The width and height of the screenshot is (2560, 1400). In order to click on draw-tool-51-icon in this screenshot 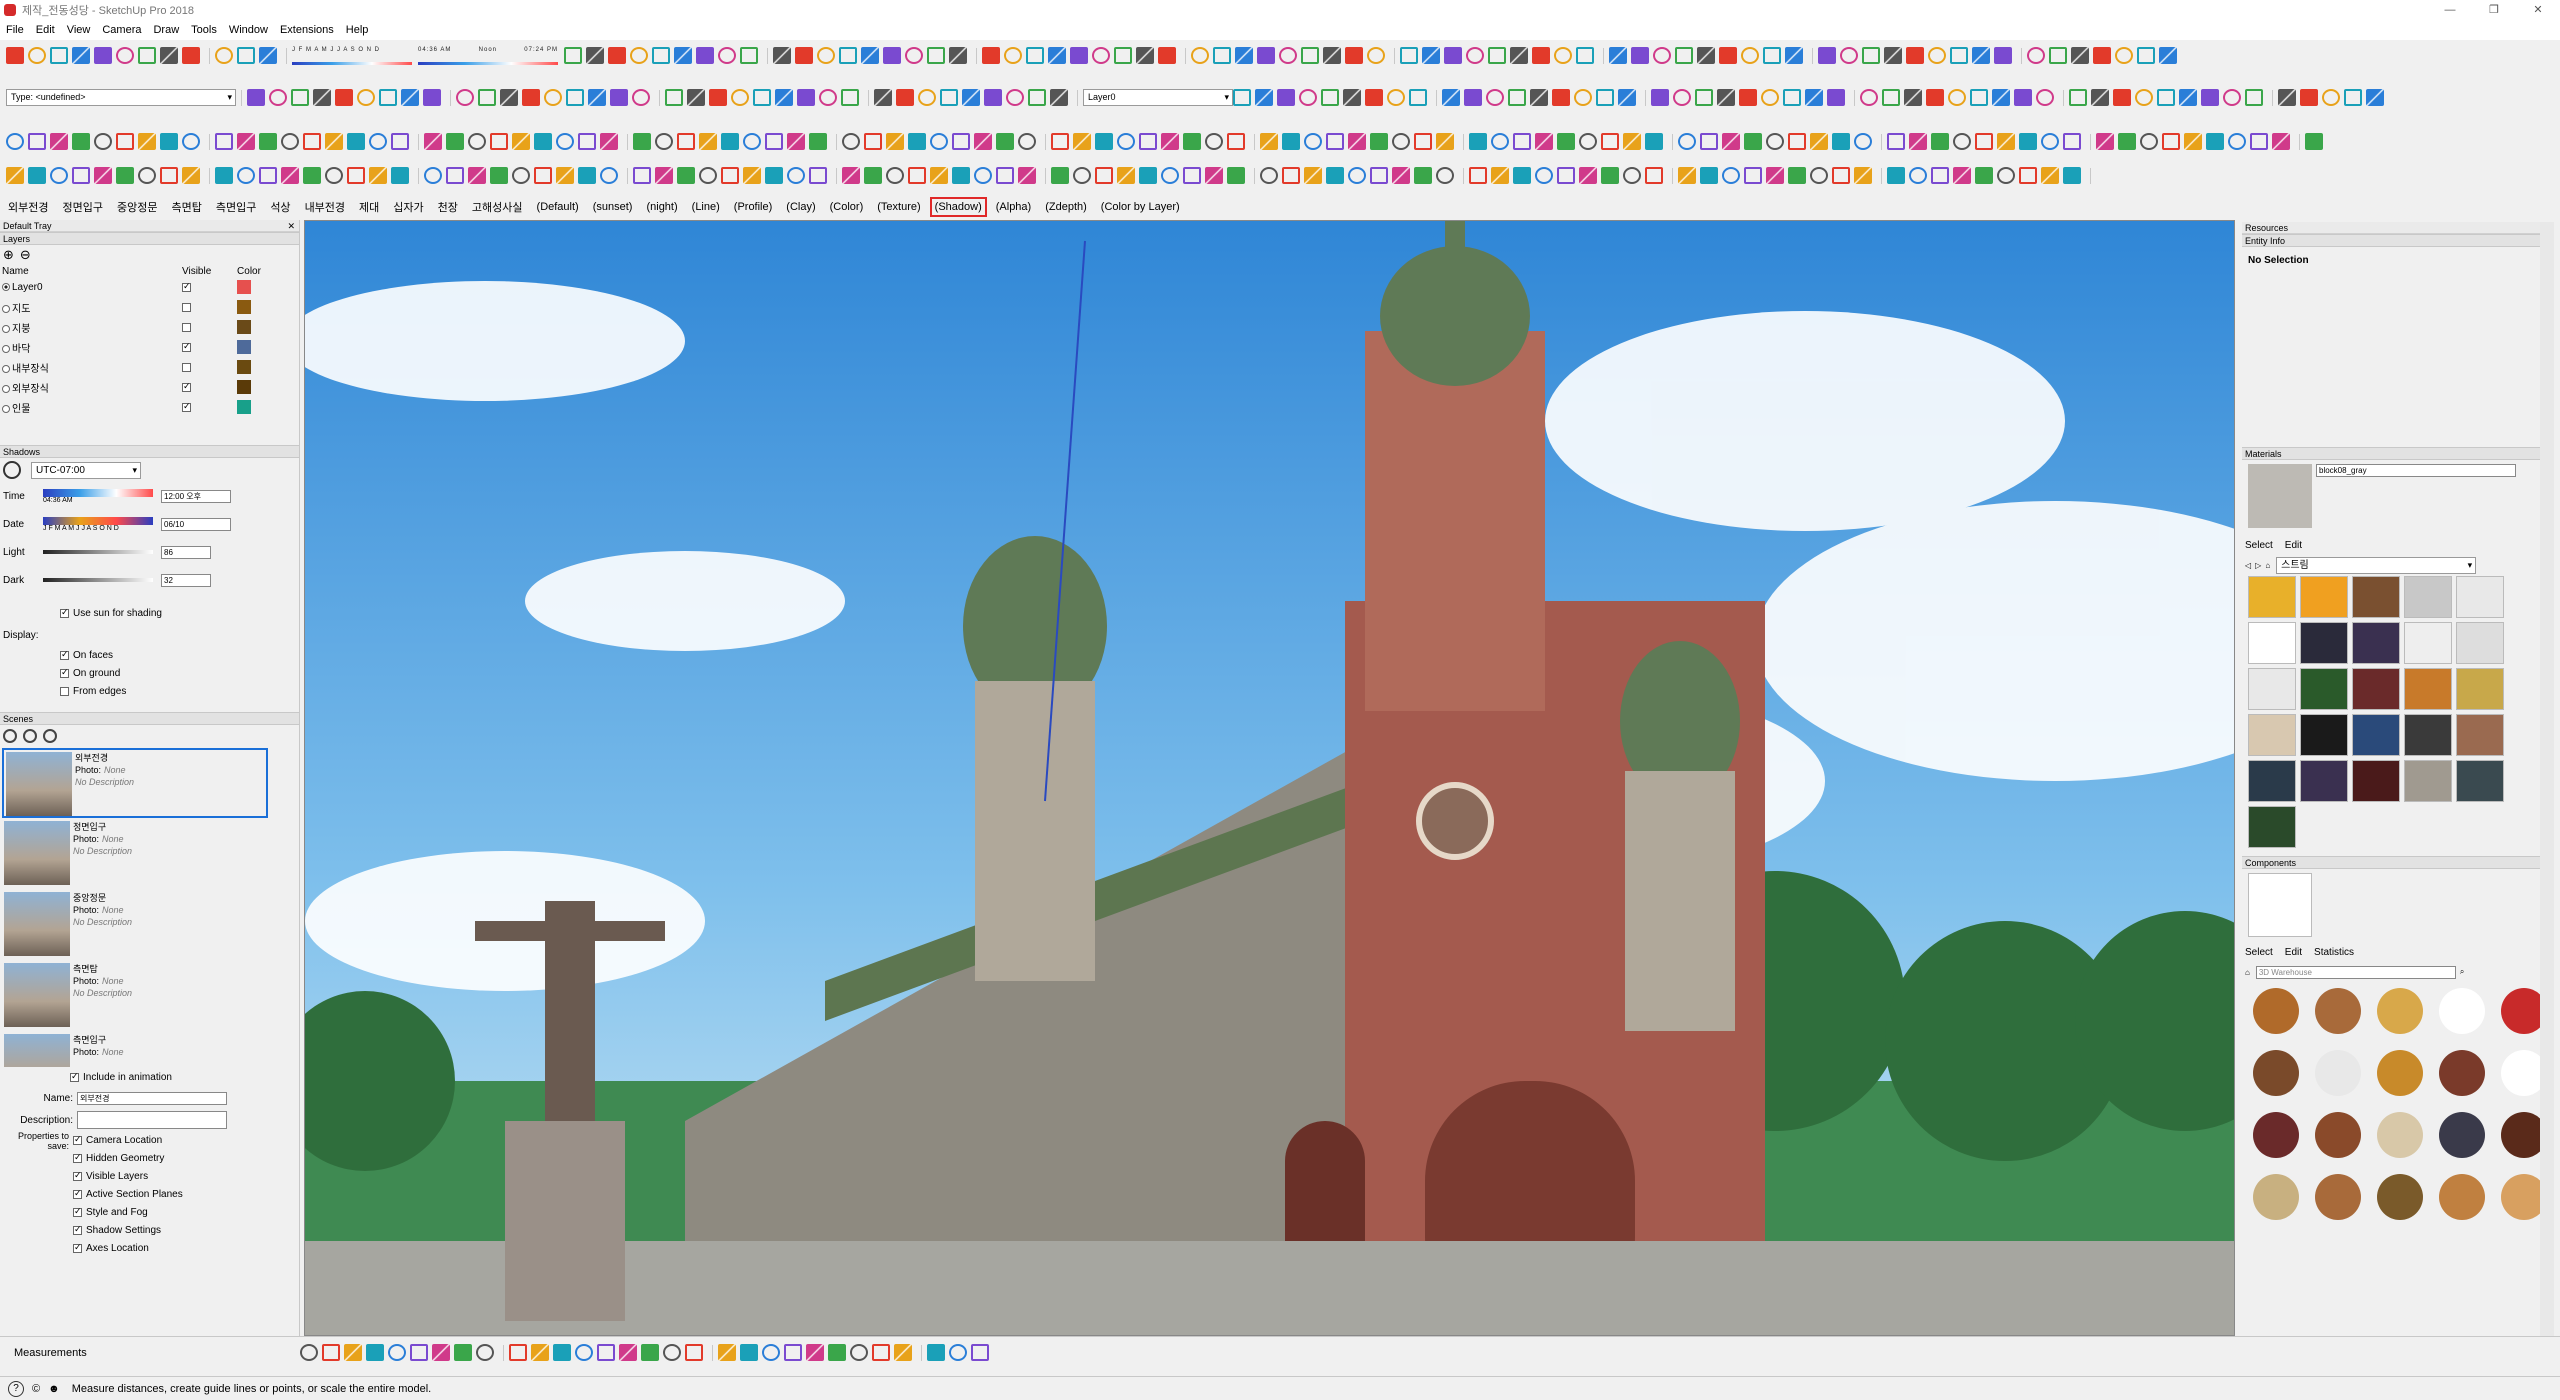, I will do `click(1728, 55)`.